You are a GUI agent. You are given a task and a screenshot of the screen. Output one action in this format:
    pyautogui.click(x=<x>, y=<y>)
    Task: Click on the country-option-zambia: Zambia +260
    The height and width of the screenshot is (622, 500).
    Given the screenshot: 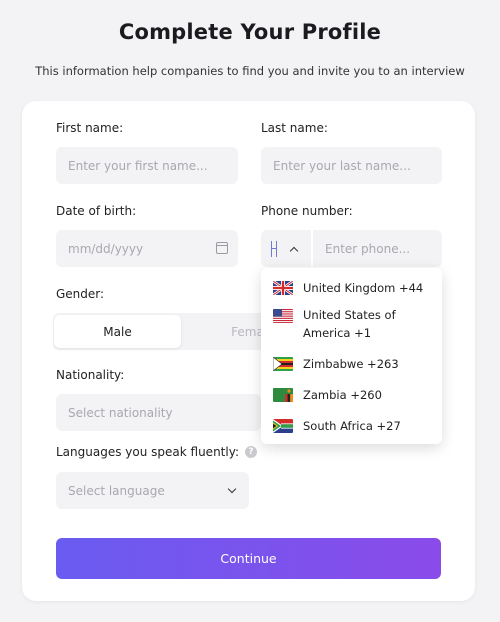 What is the action you would take?
    pyautogui.click(x=351, y=395)
    